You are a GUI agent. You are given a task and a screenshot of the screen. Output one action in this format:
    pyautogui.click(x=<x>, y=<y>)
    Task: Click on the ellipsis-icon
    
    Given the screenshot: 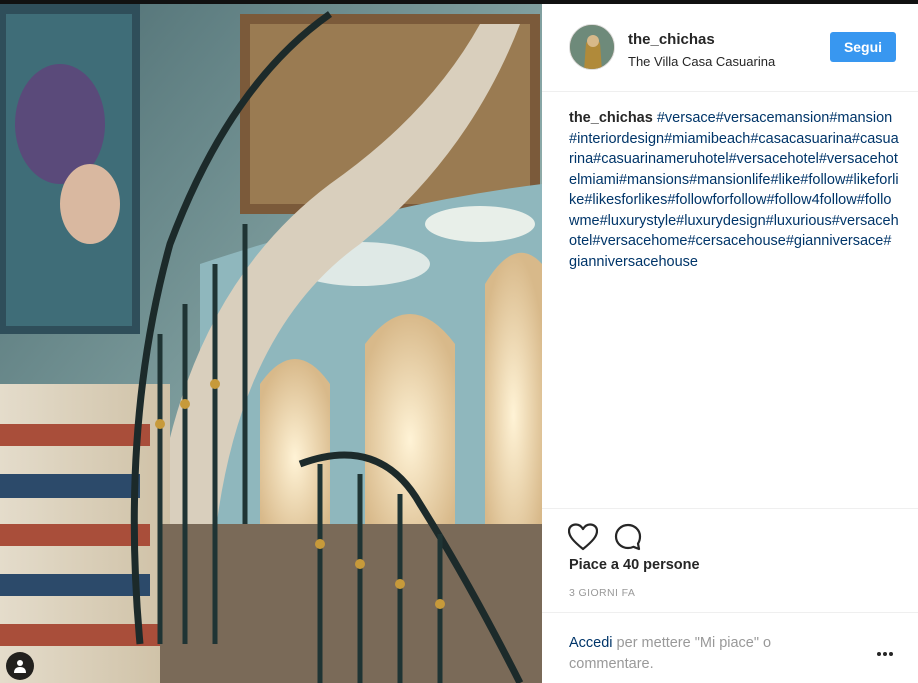 What is the action you would take?
    pyautogui.click(x=885, y=654)
    